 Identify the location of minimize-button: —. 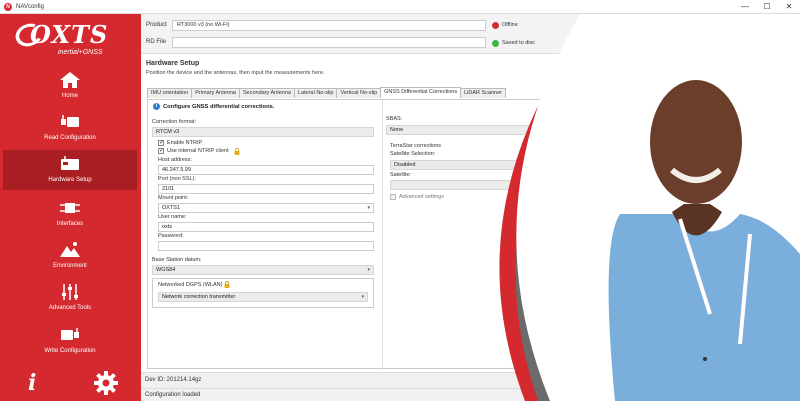
(745, 7).